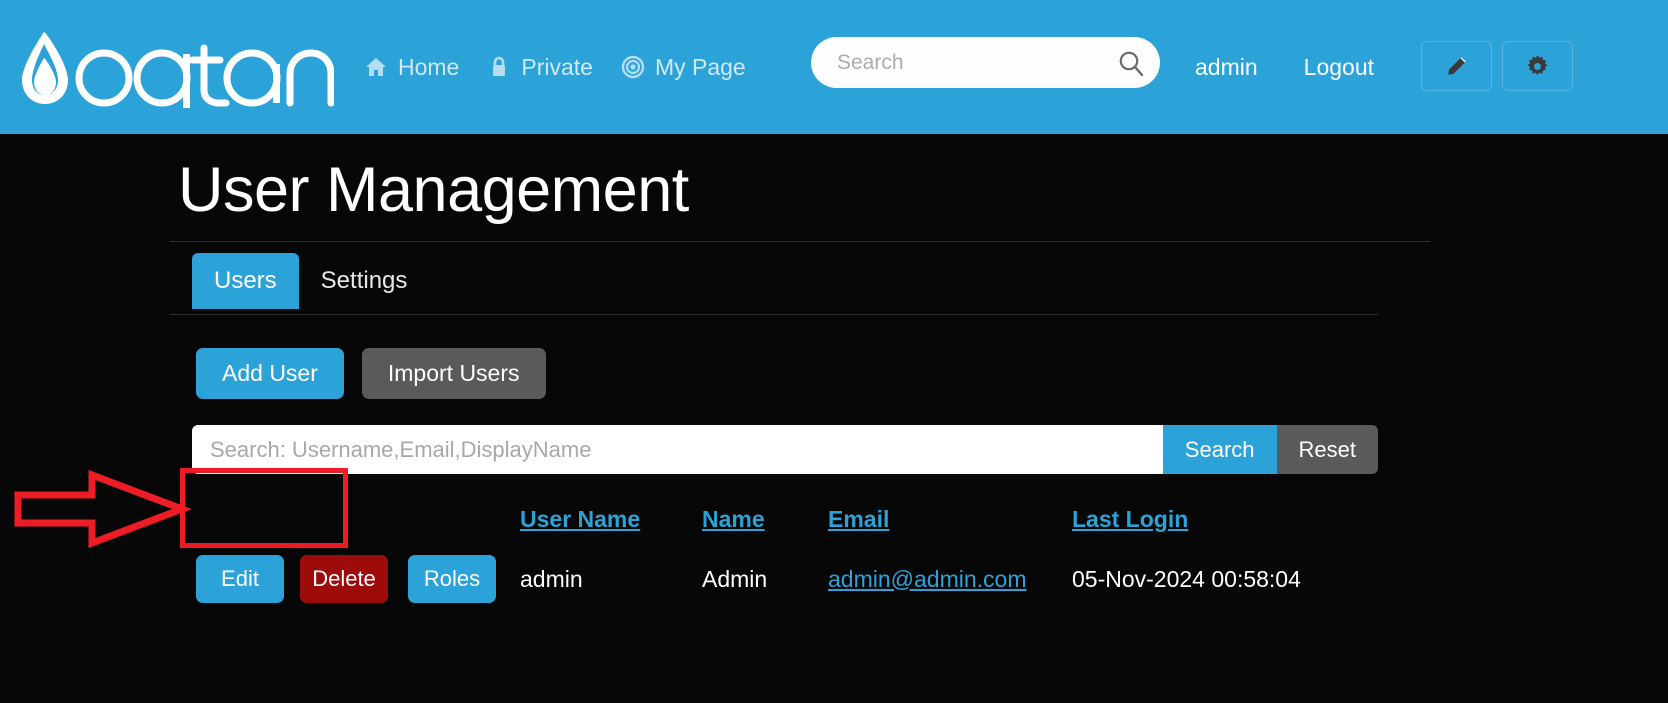  I want to click on roles-button: Roles, so click(452, 579).